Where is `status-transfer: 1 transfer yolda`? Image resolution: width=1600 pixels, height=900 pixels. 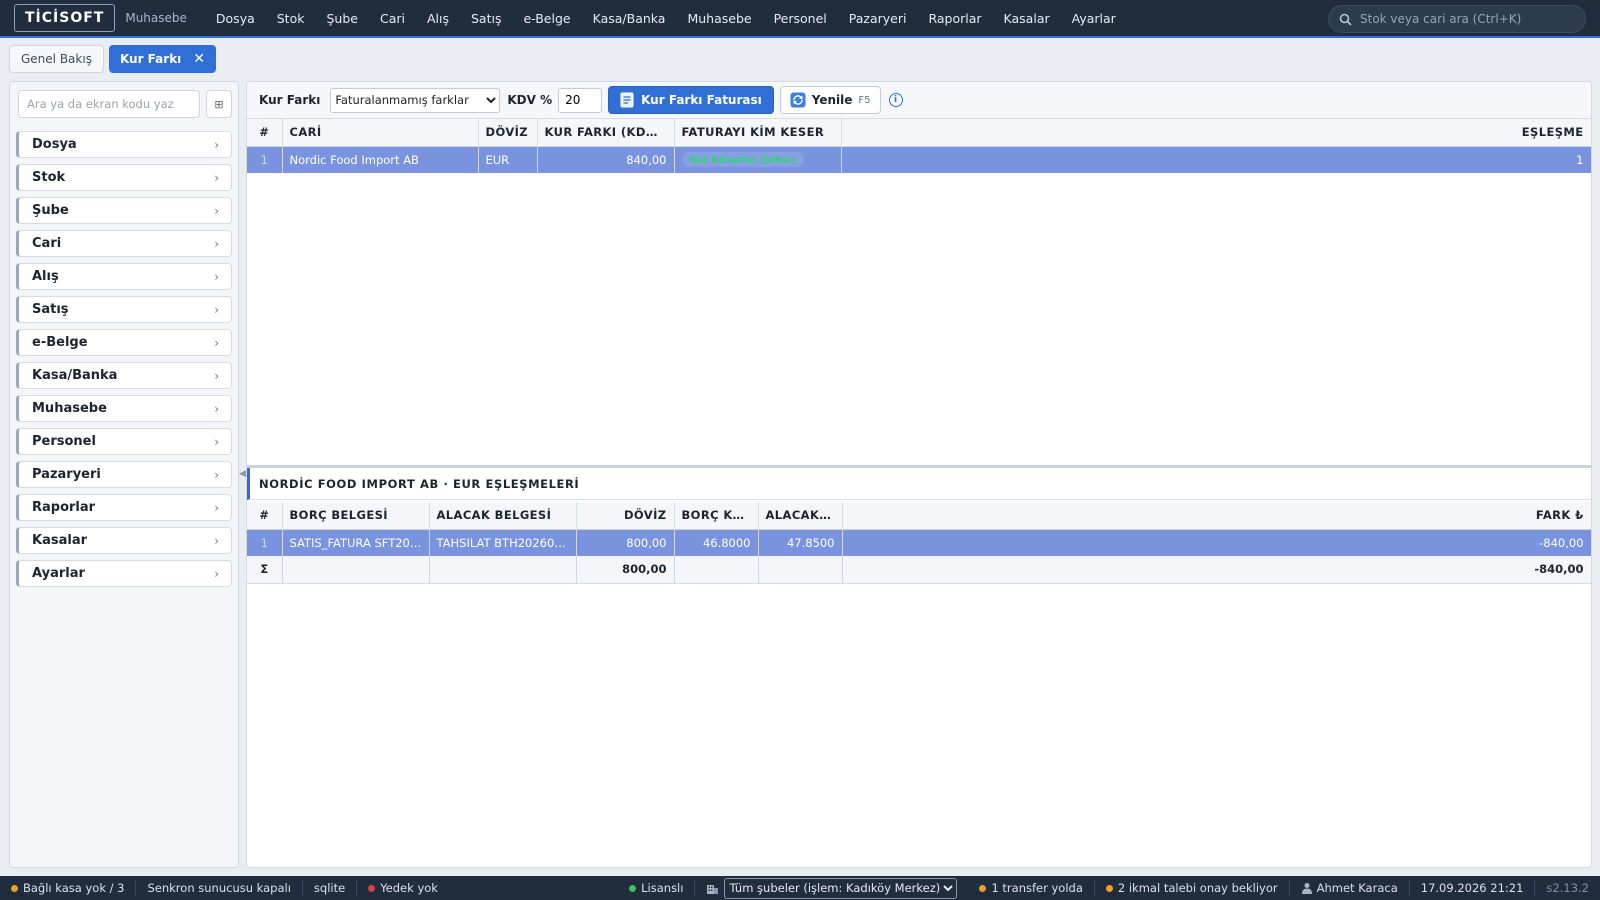 status-transfer: 1 transfer yolda is located at coordinates (1030, 888).